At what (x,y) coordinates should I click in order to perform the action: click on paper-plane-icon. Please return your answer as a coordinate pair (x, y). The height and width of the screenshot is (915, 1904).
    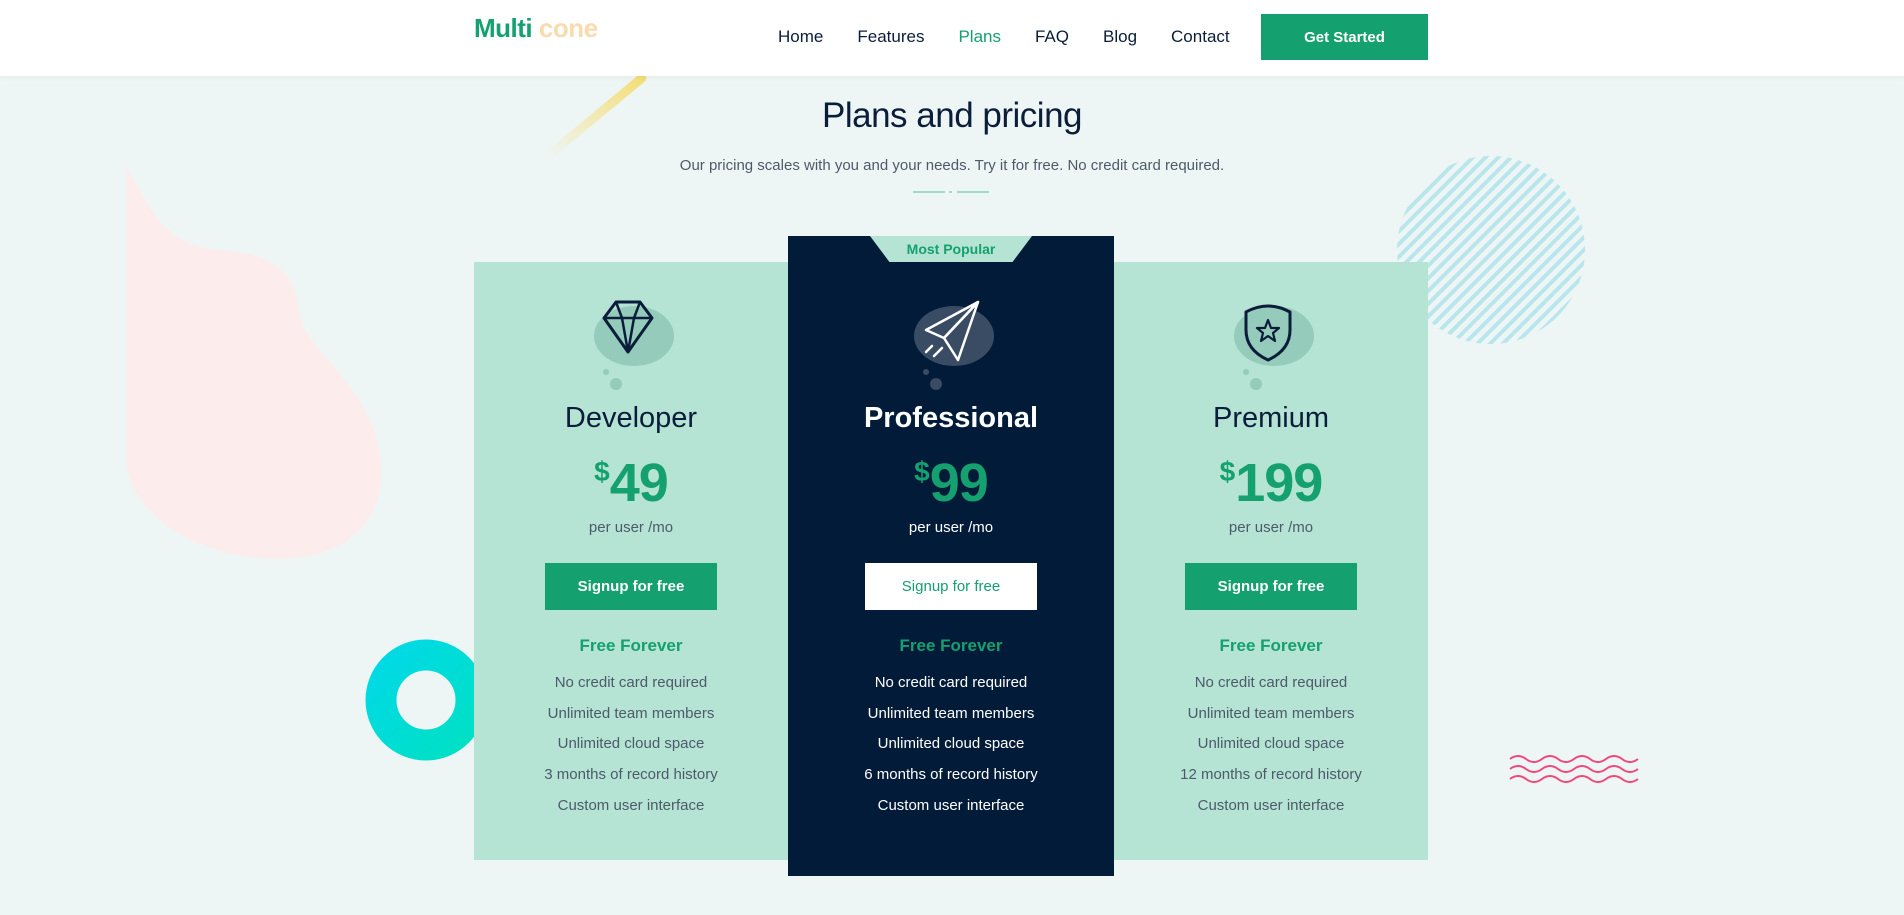
    Looking at the image, I should click on (954, 345).